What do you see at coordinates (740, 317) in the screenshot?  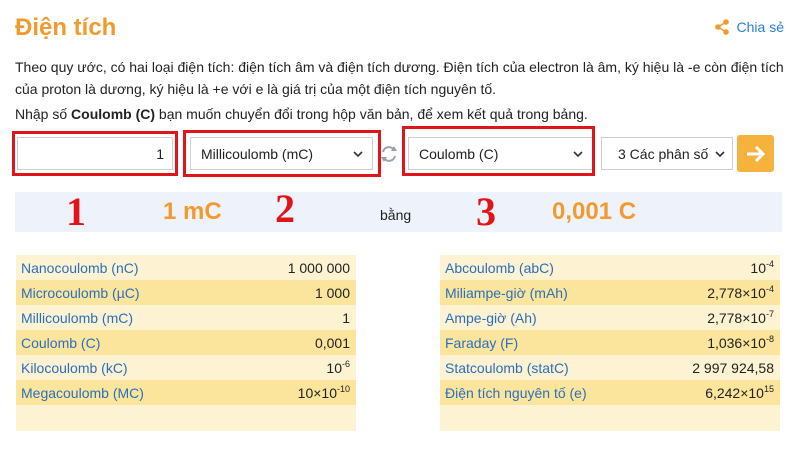 I see `unit-value: 2,778×10-7` at bounding box center [740, 317].